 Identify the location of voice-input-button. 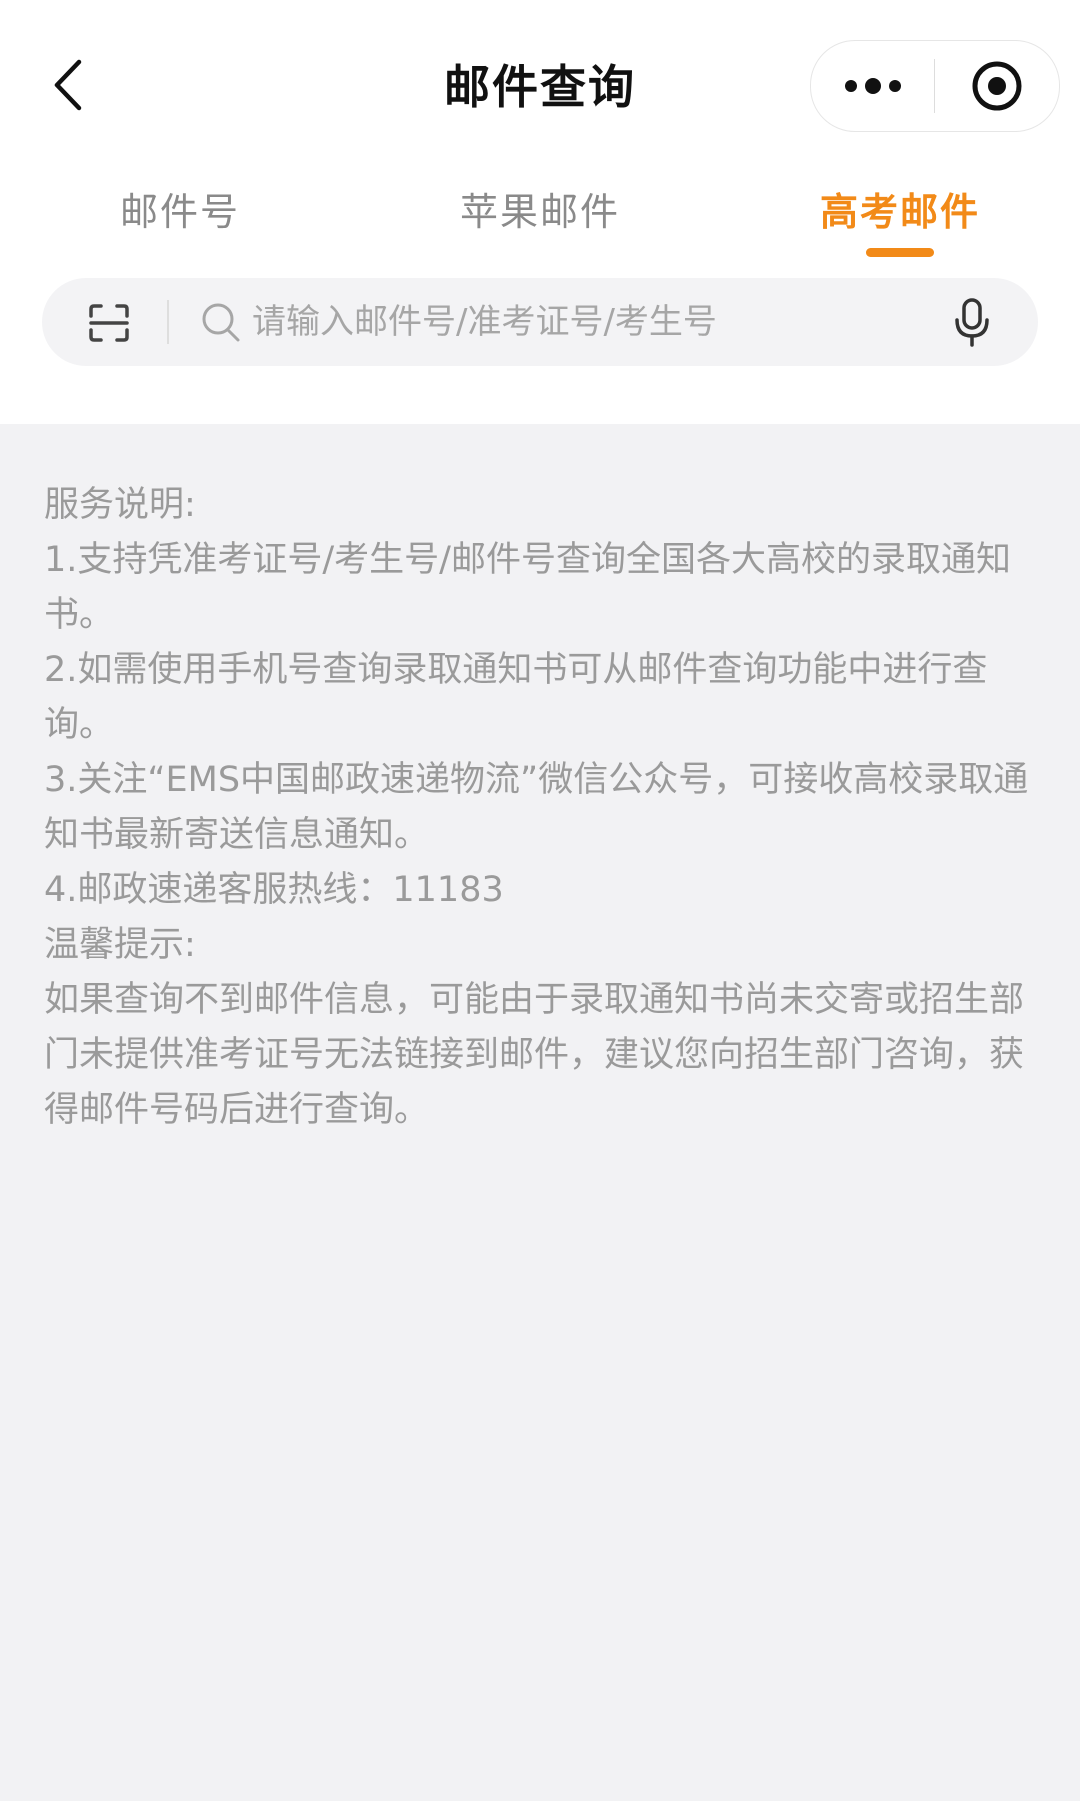
(972, 323).